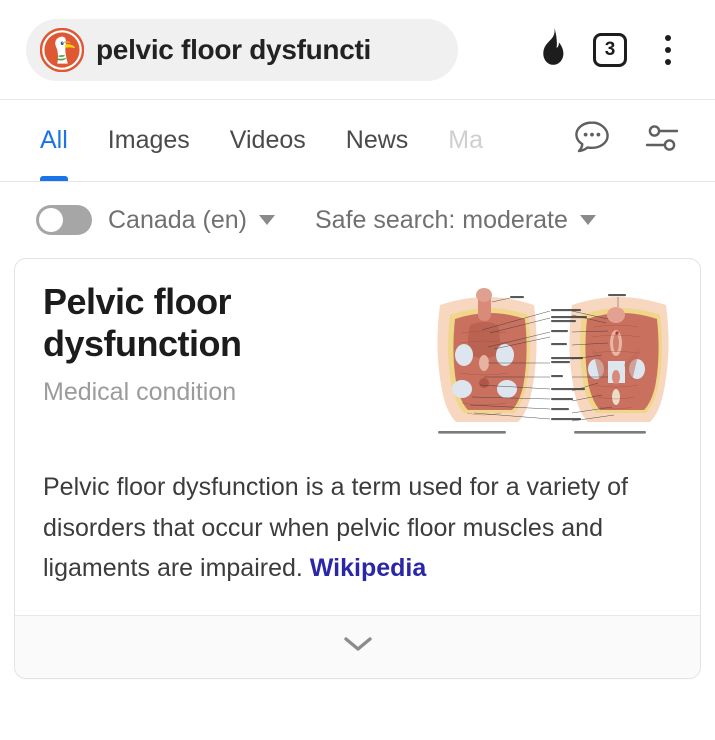  What do you see at coordinates (368, 568) in the screenshot?
I see `wikipedia-source-link: Wikipedia` at bounding box center [368, 568].